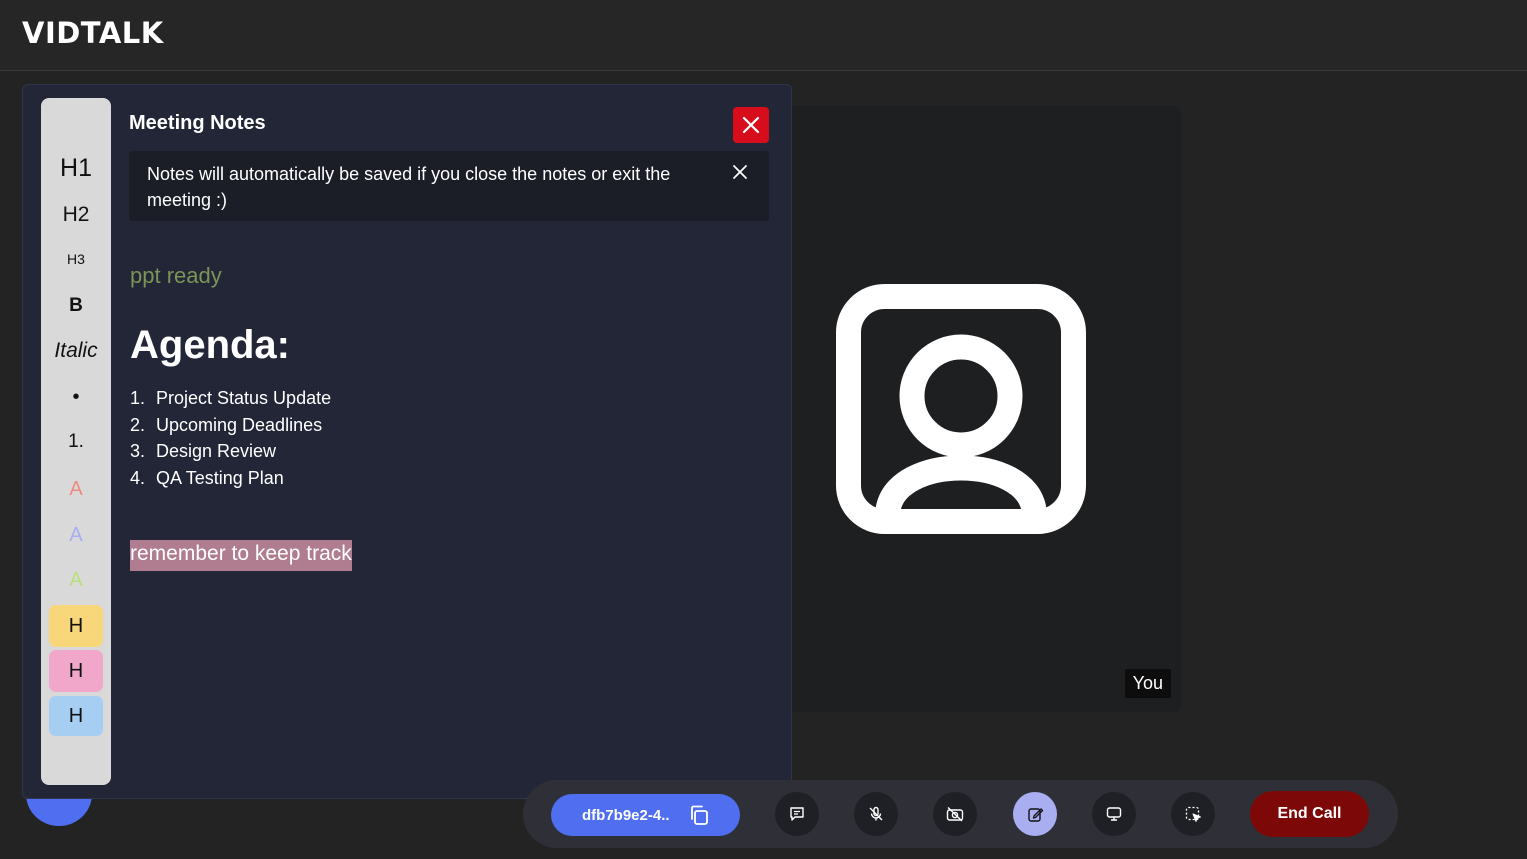 The height and width of the screenshot is (859, 1527). I want to click on list-item: 3. Design Review, so click(230, 451).